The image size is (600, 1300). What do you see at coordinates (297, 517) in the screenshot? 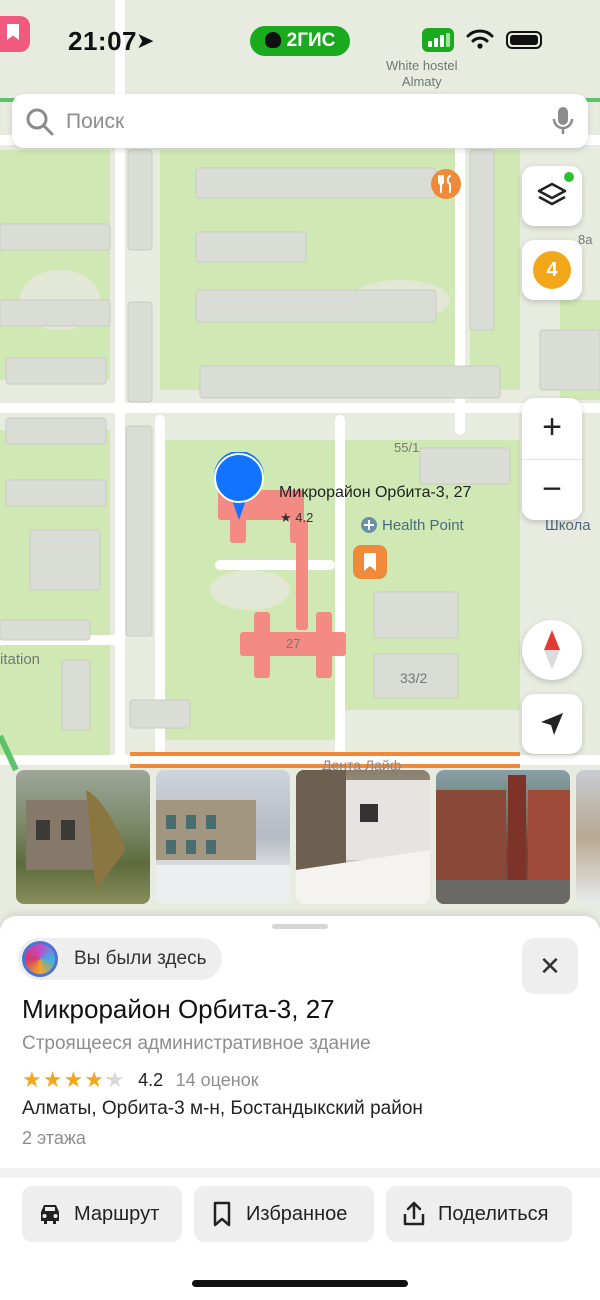
I see `selected-place-map-rating: ★ 4.2` at bounding box center [297, 517].